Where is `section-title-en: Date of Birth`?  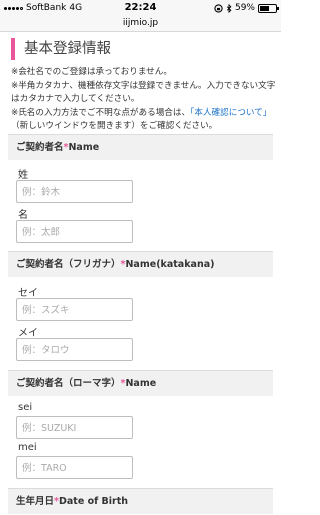 section-title-en: Date of Birth is located at coordinates (93, 501).